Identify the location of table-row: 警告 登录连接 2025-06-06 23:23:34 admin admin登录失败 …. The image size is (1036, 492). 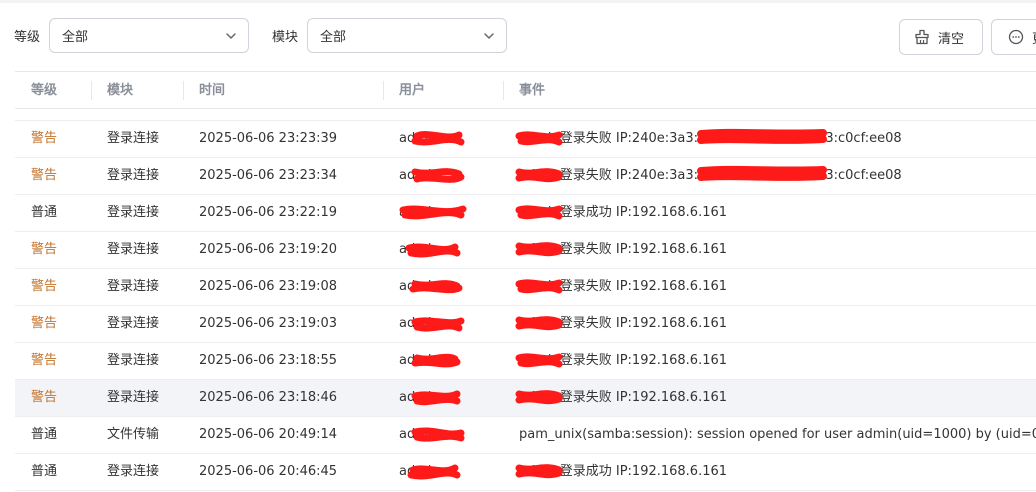
(525, 176).